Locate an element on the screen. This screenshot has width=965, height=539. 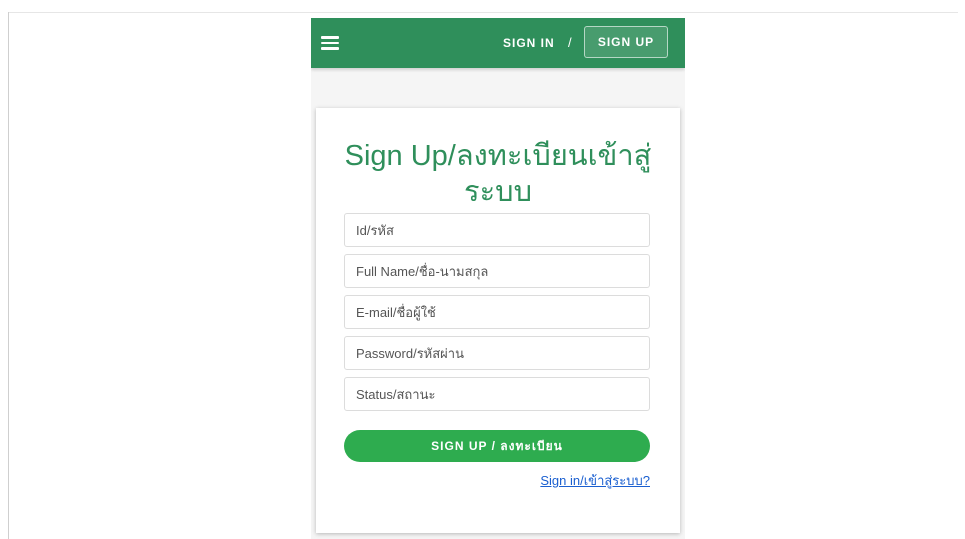
id-field is located at coordinates (497, 230).